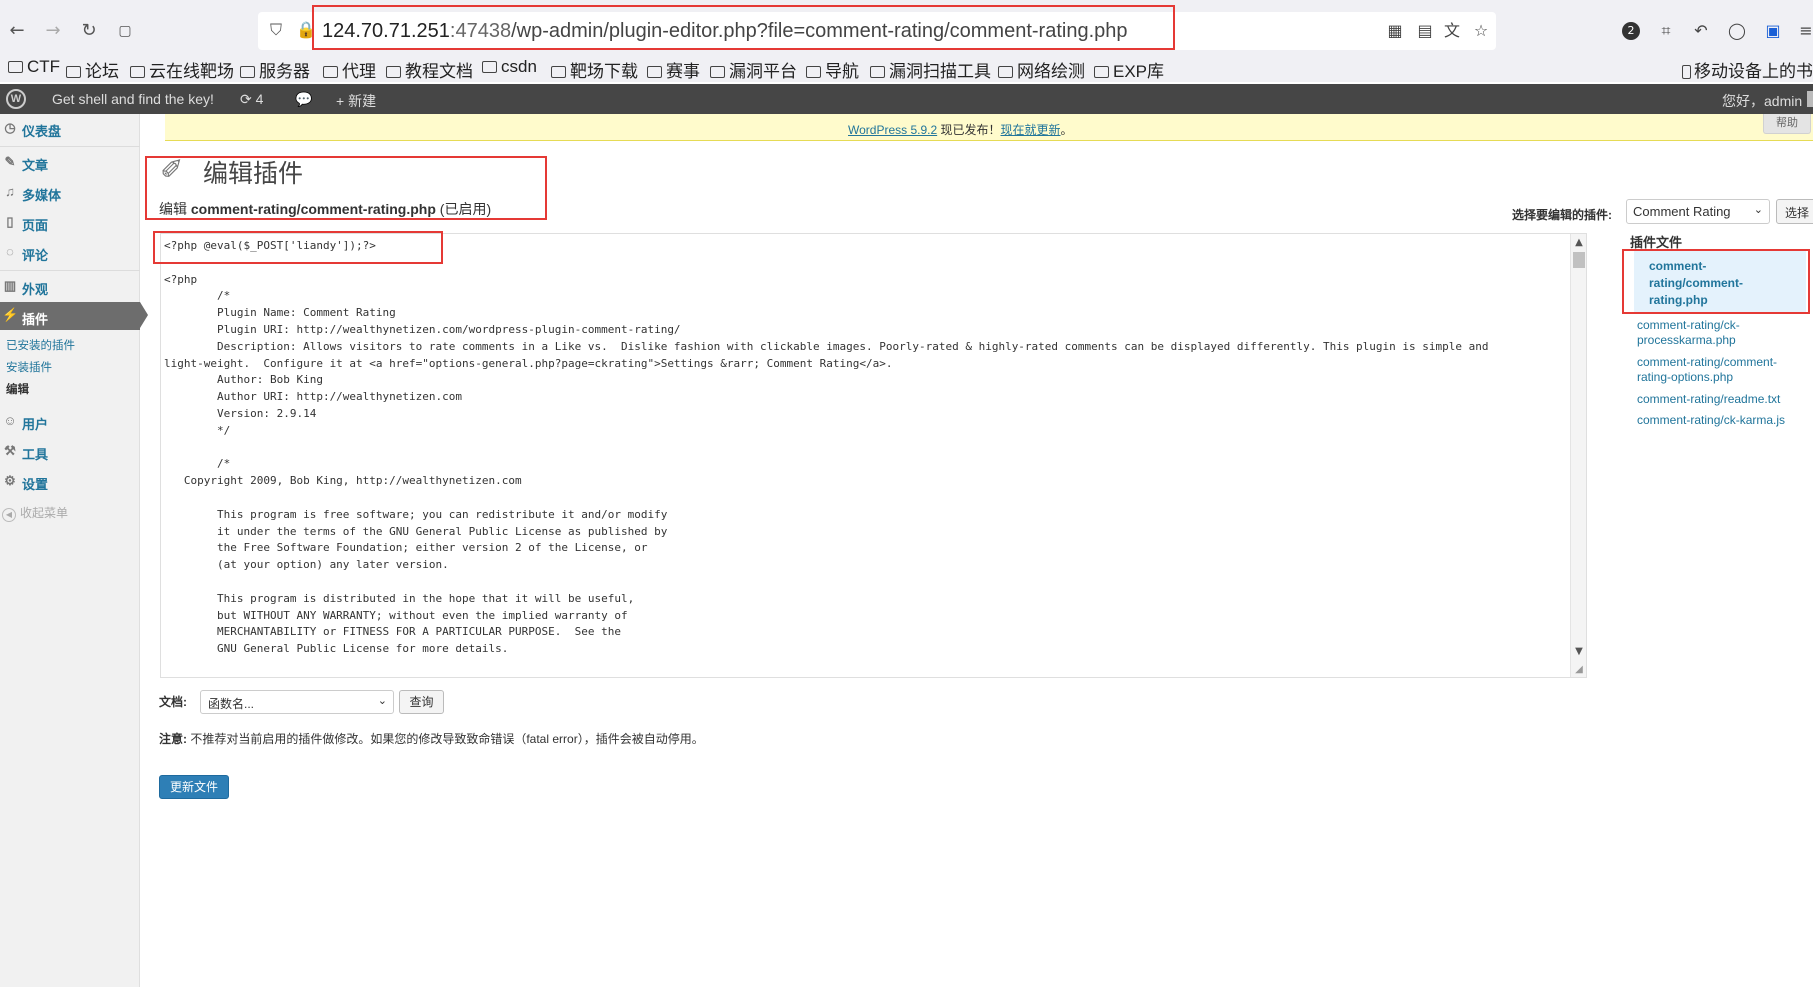  Describe the element at coordinates (53, 31) in the screenshot. I see `forward-icon: →` at that location.